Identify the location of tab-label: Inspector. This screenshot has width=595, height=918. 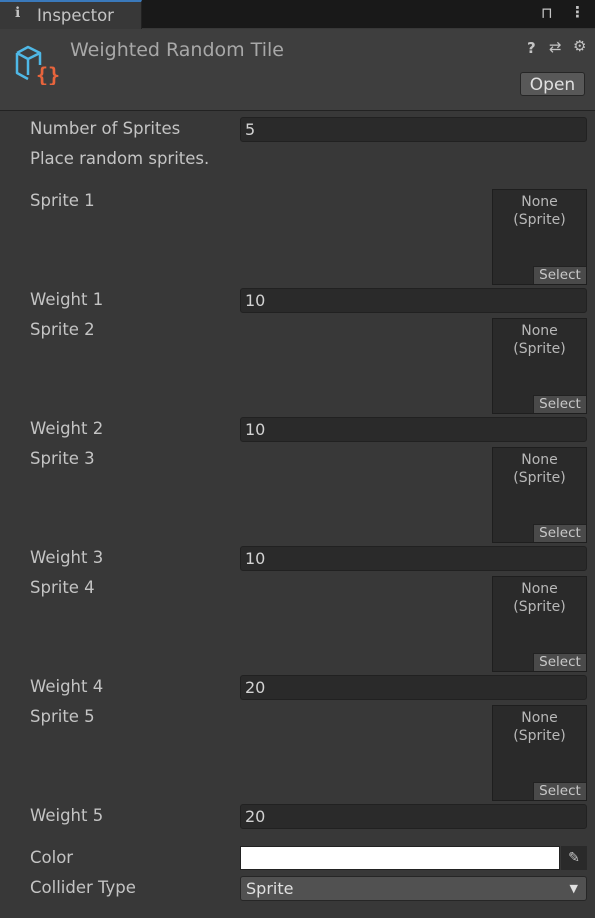
(75, 15).